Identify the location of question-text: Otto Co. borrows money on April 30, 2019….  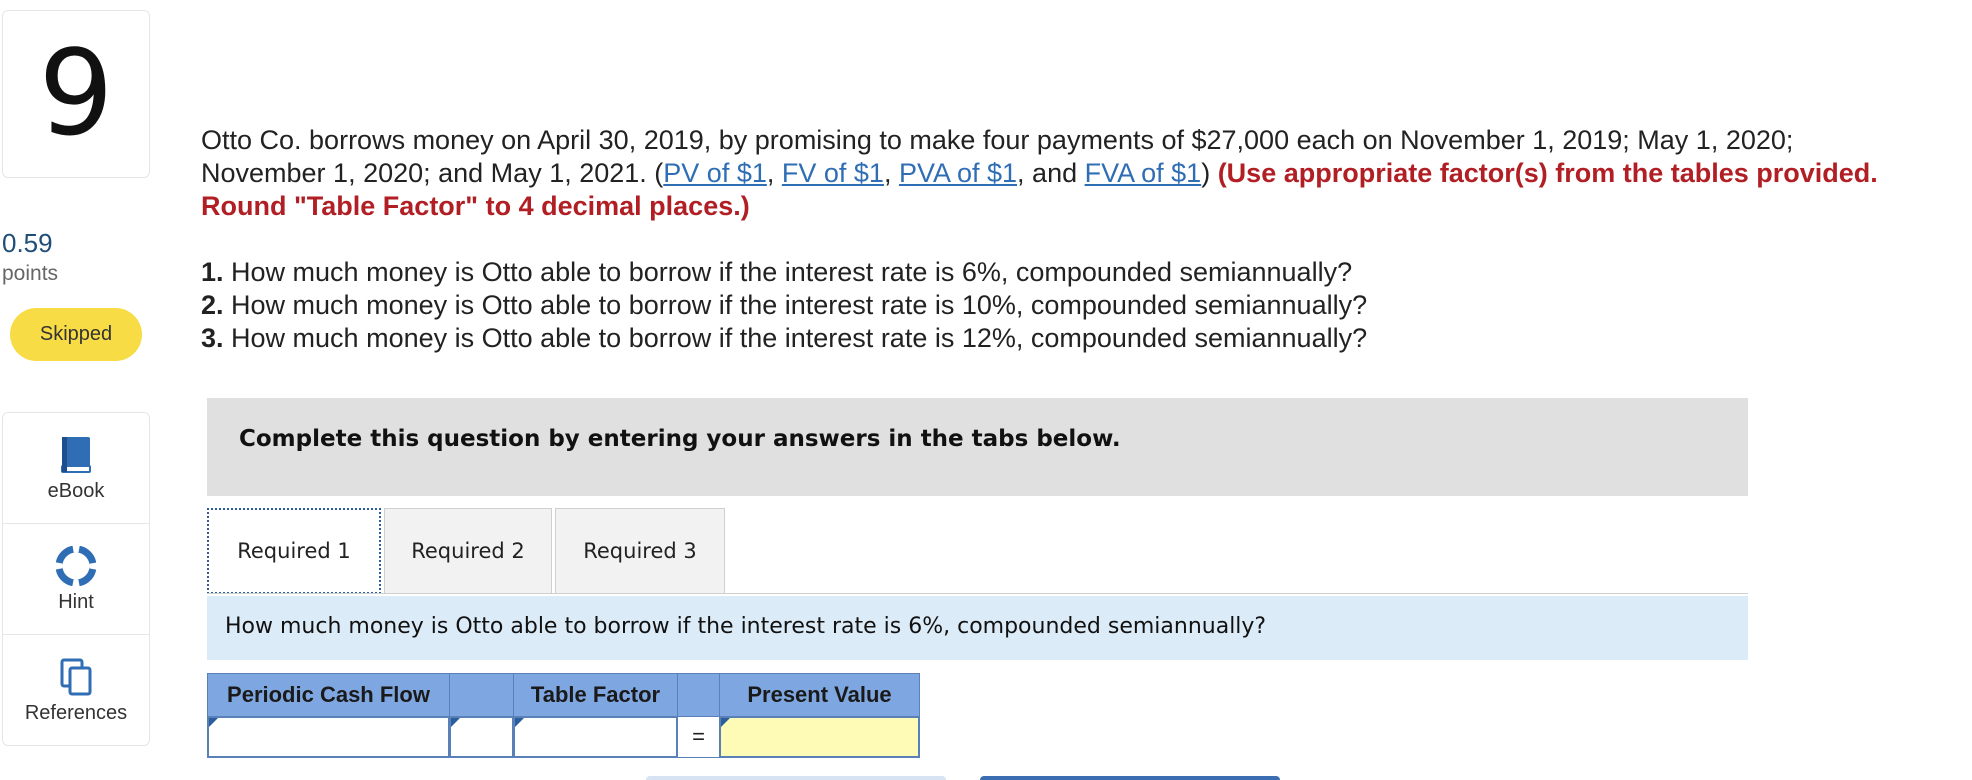
(1061, 173).